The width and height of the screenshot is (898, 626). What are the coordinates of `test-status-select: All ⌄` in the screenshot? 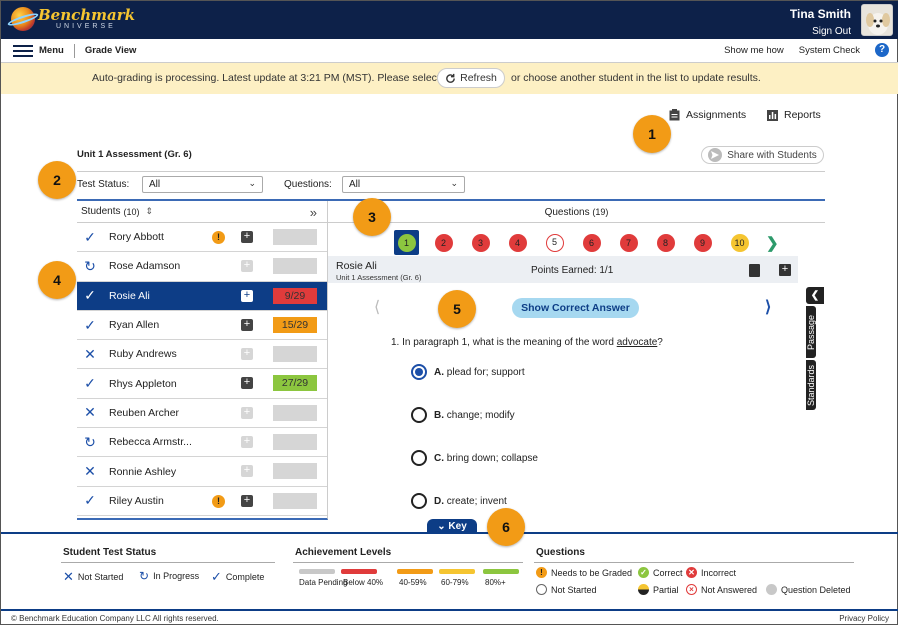 It's located at (202, 184).